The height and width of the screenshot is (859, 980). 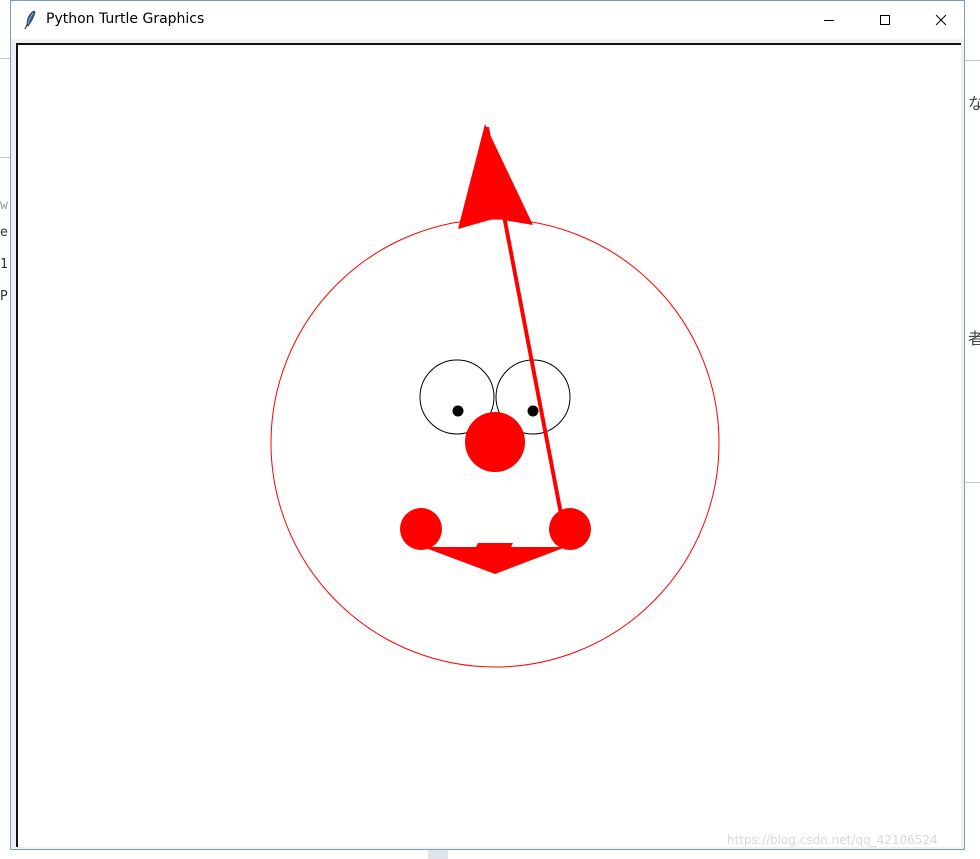 I want to click on minimize-icon, so click(x=829, y=20).